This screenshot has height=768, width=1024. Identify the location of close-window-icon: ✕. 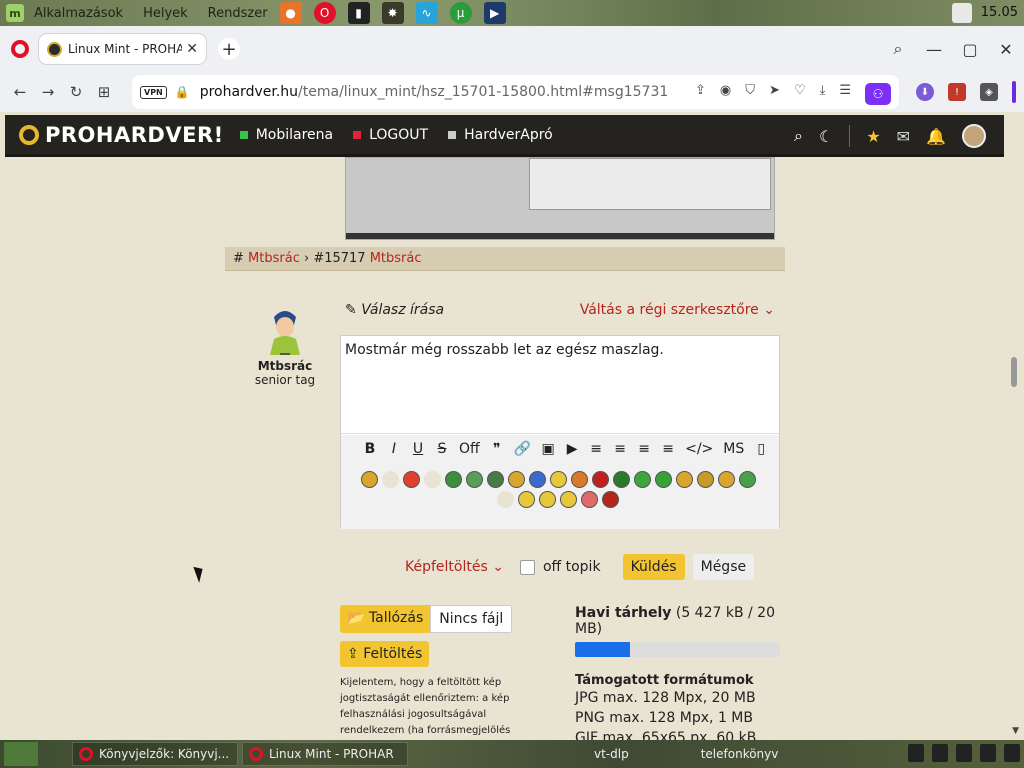
(1006, 49).